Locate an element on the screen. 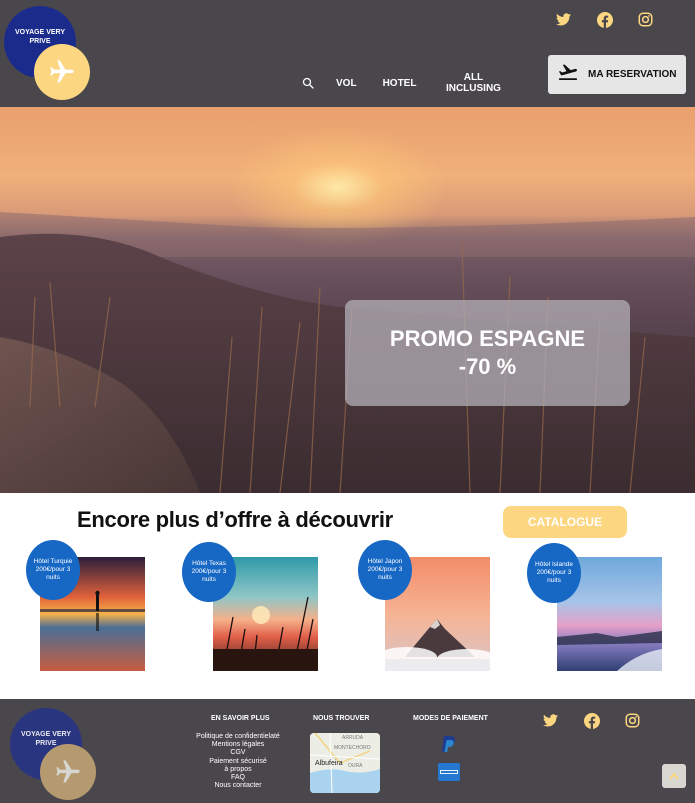 The width and height of the screenshot is (695, 803). promo-discount: -70 % is located at coordinates (487, 366).